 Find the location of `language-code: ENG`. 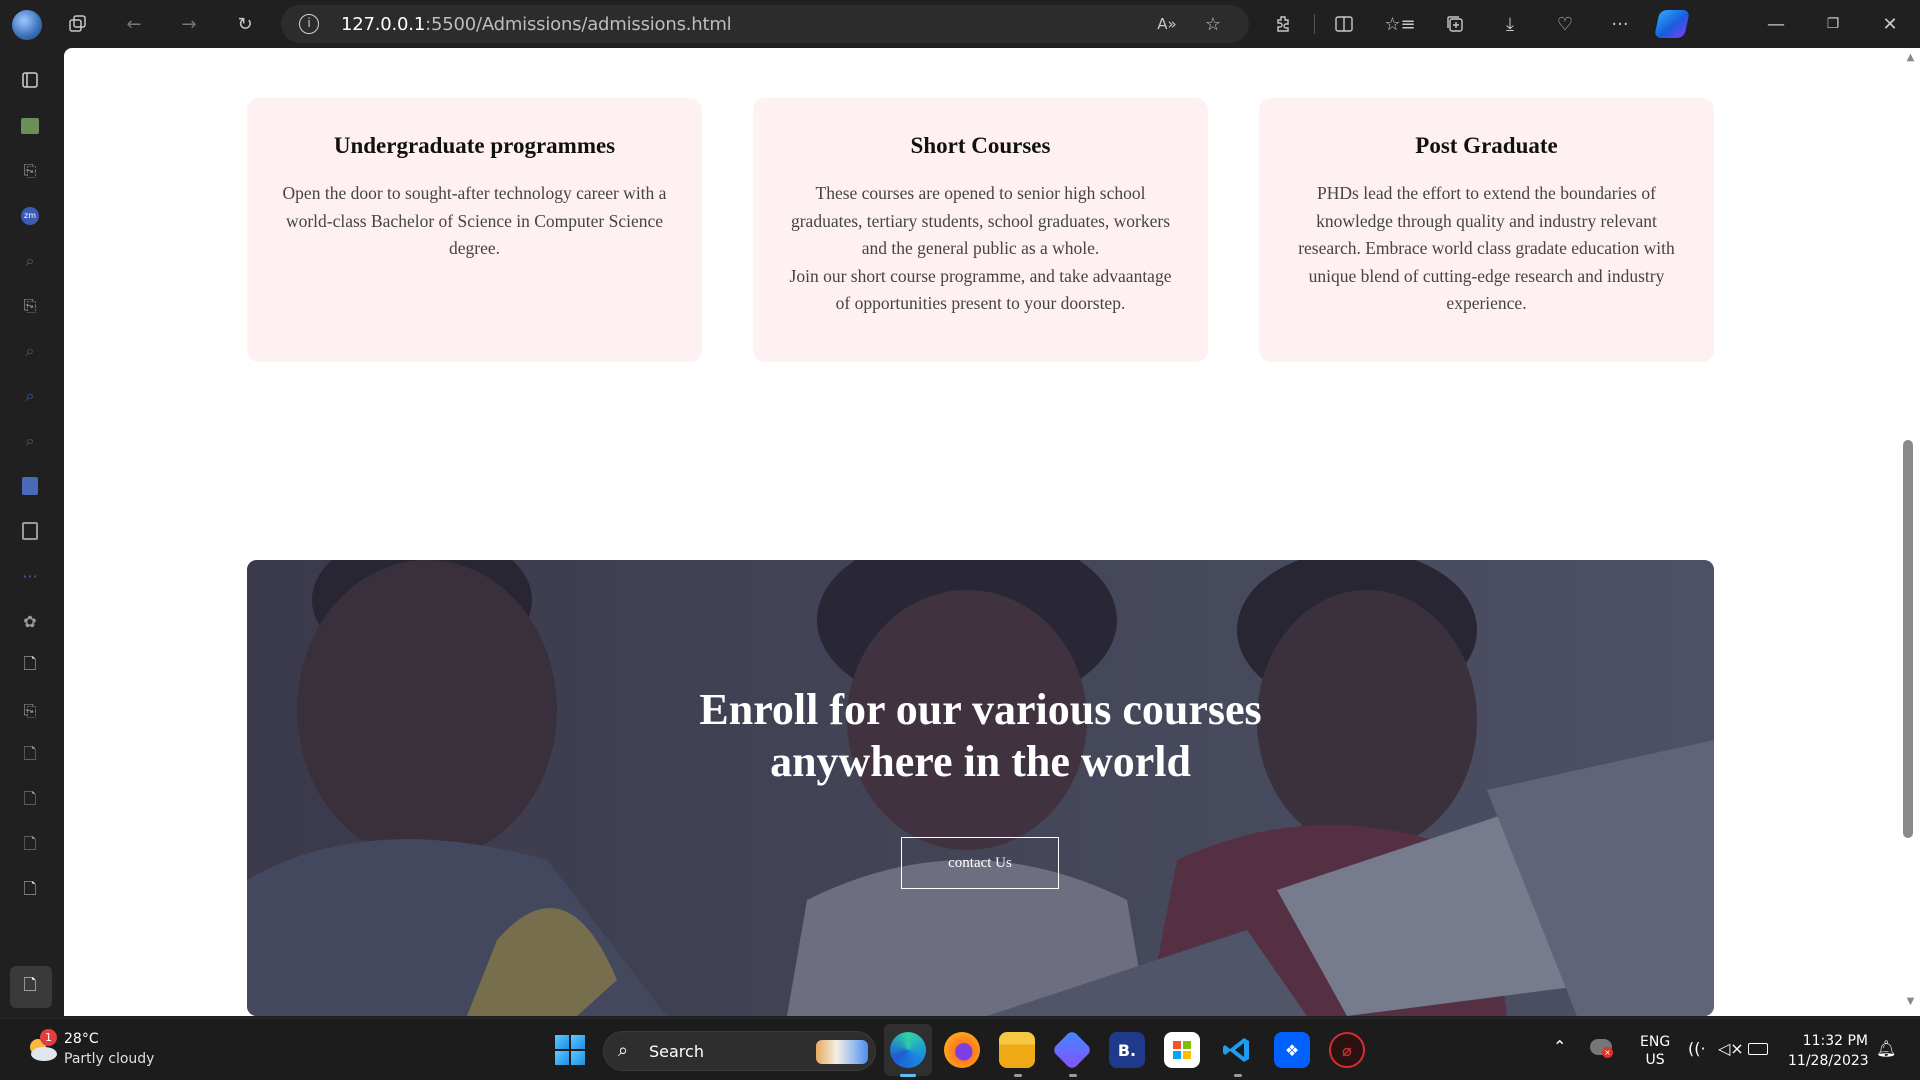

language-code: ENG is located at coordinates (1655, 1042).